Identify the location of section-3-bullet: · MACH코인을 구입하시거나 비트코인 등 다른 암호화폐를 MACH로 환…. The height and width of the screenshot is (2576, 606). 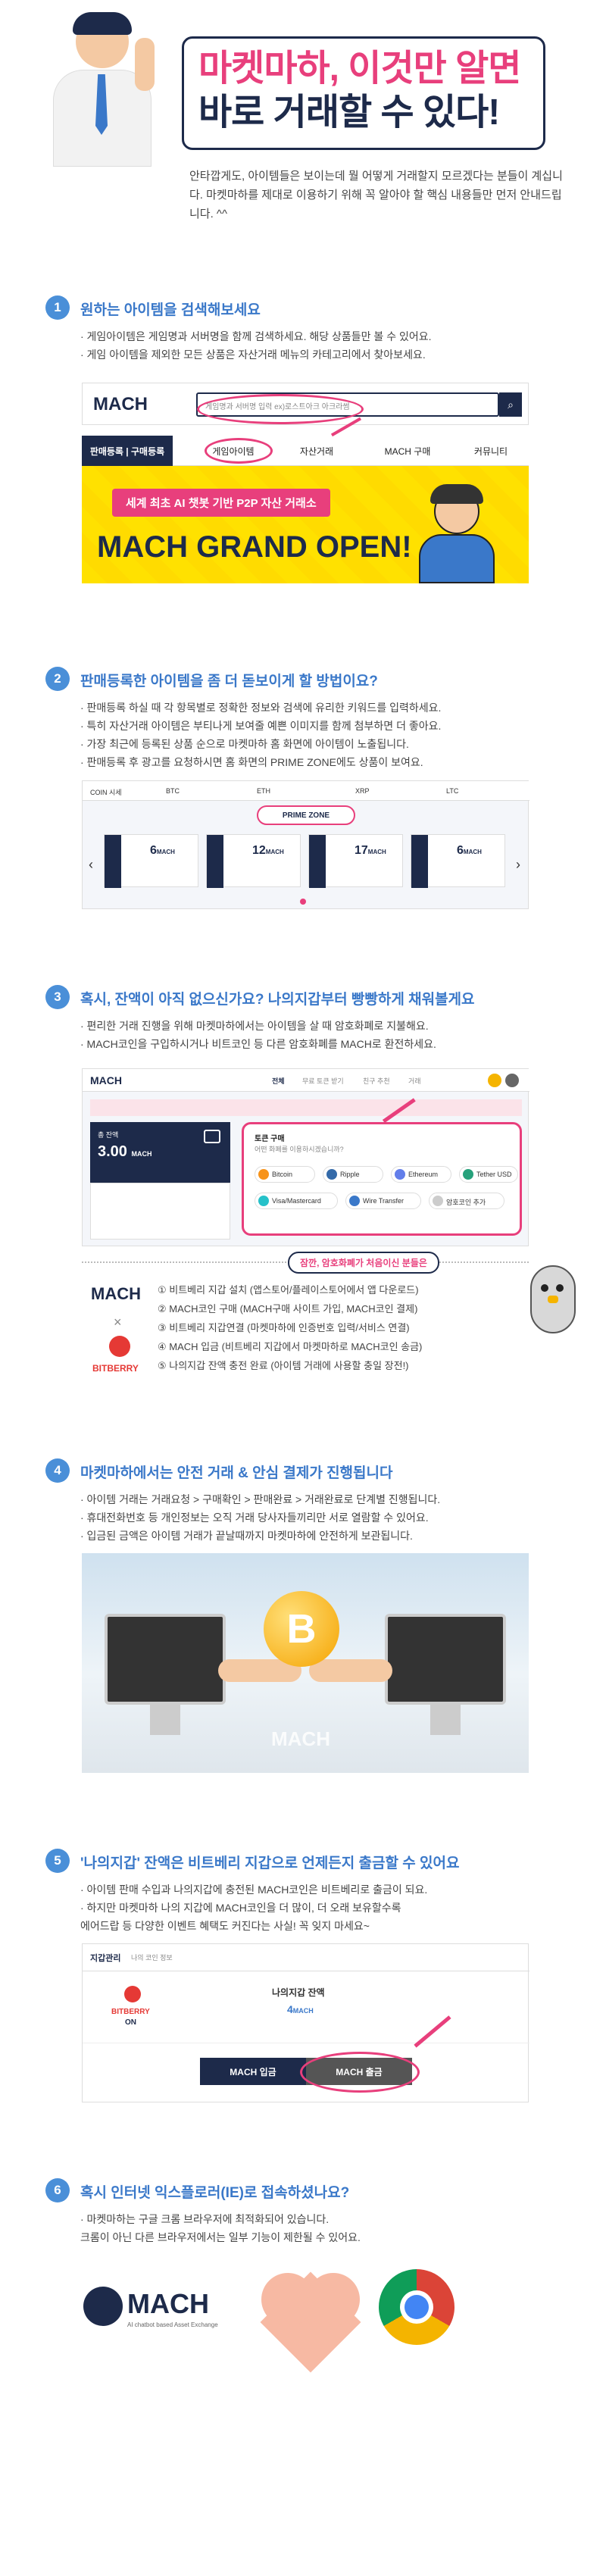
(258, 1044).